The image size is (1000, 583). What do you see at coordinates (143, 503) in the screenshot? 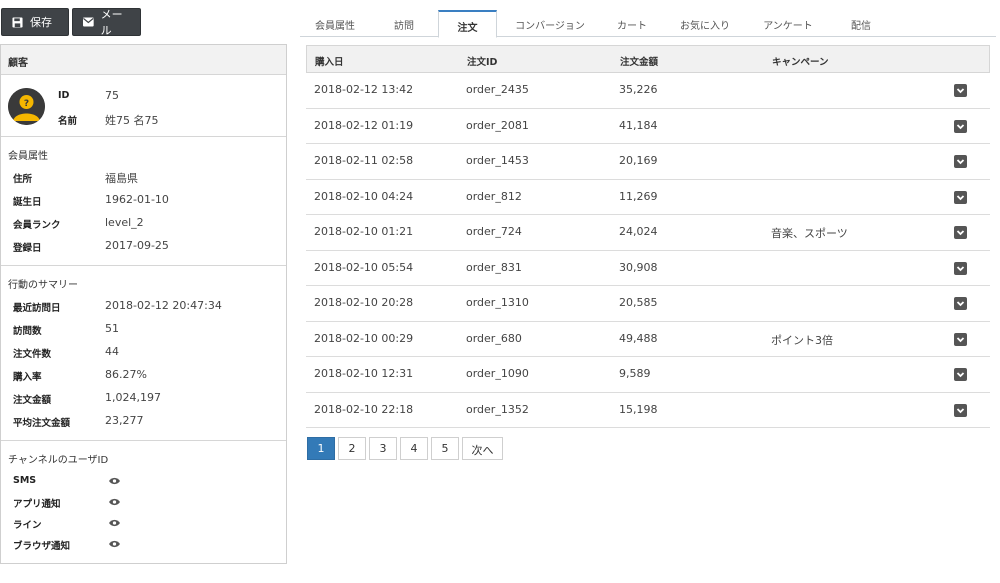
I see `channel-row-app: アプリ通知` at bounding box center [143, 503].